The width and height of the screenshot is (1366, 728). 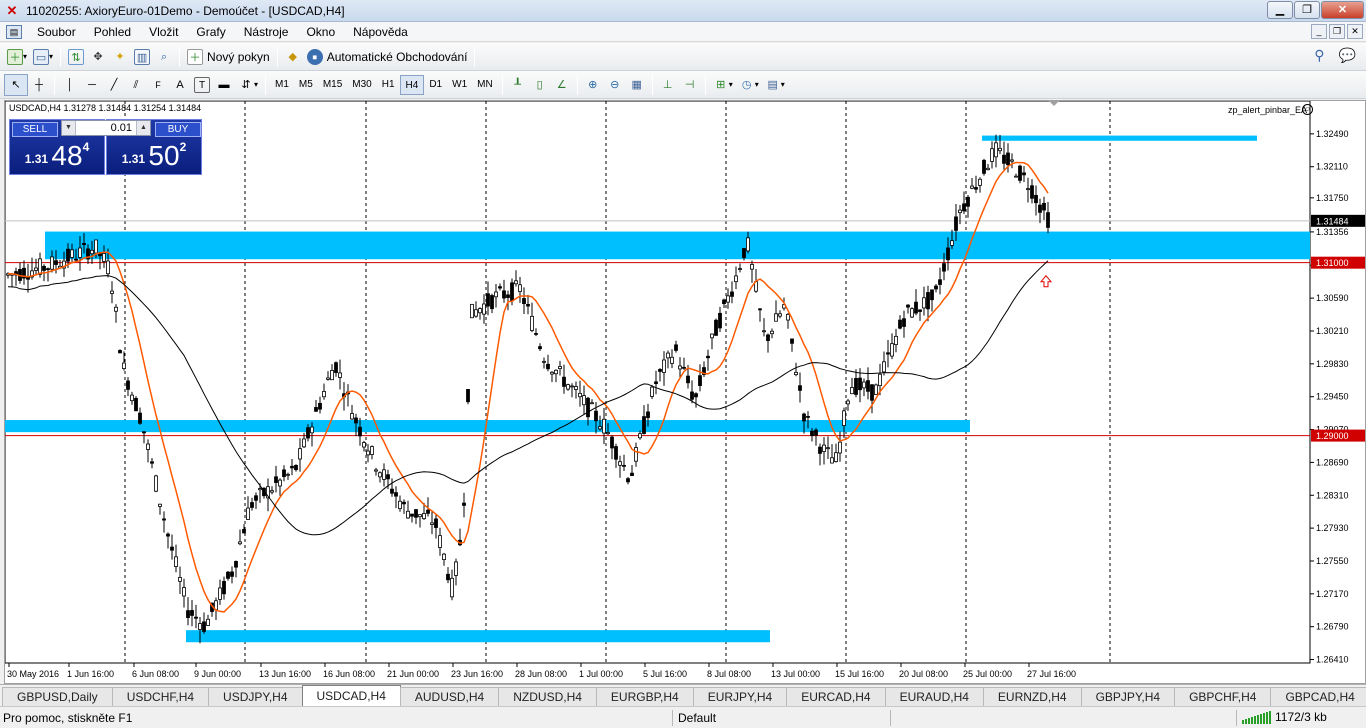 What do you see at coordinates (668, 85) in the screenshot?
I see `chart-shift-button: ⊥` at bounding box center [668, 85].